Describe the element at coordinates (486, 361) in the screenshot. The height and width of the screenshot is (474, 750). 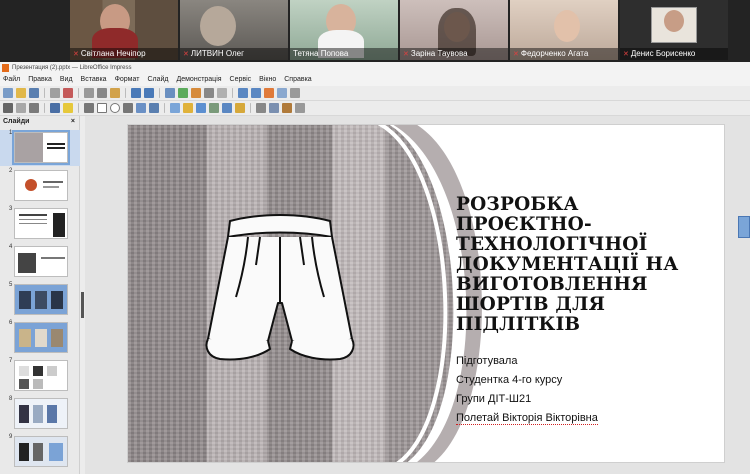
I see `prepared-by-label: Підготувала` at that location.